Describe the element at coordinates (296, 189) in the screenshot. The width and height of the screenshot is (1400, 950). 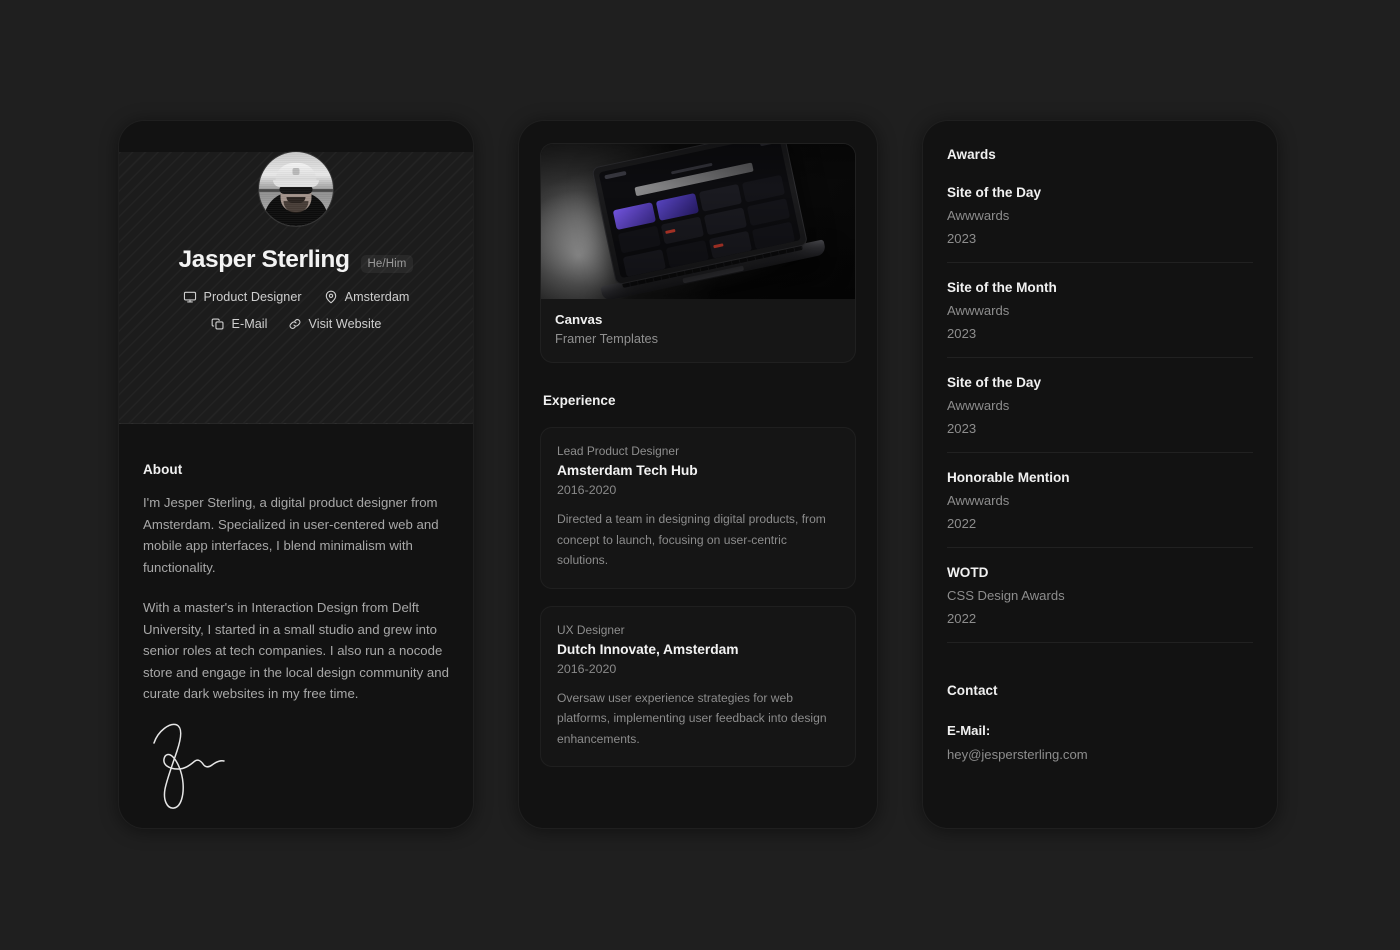
I see `avatar` at that location.